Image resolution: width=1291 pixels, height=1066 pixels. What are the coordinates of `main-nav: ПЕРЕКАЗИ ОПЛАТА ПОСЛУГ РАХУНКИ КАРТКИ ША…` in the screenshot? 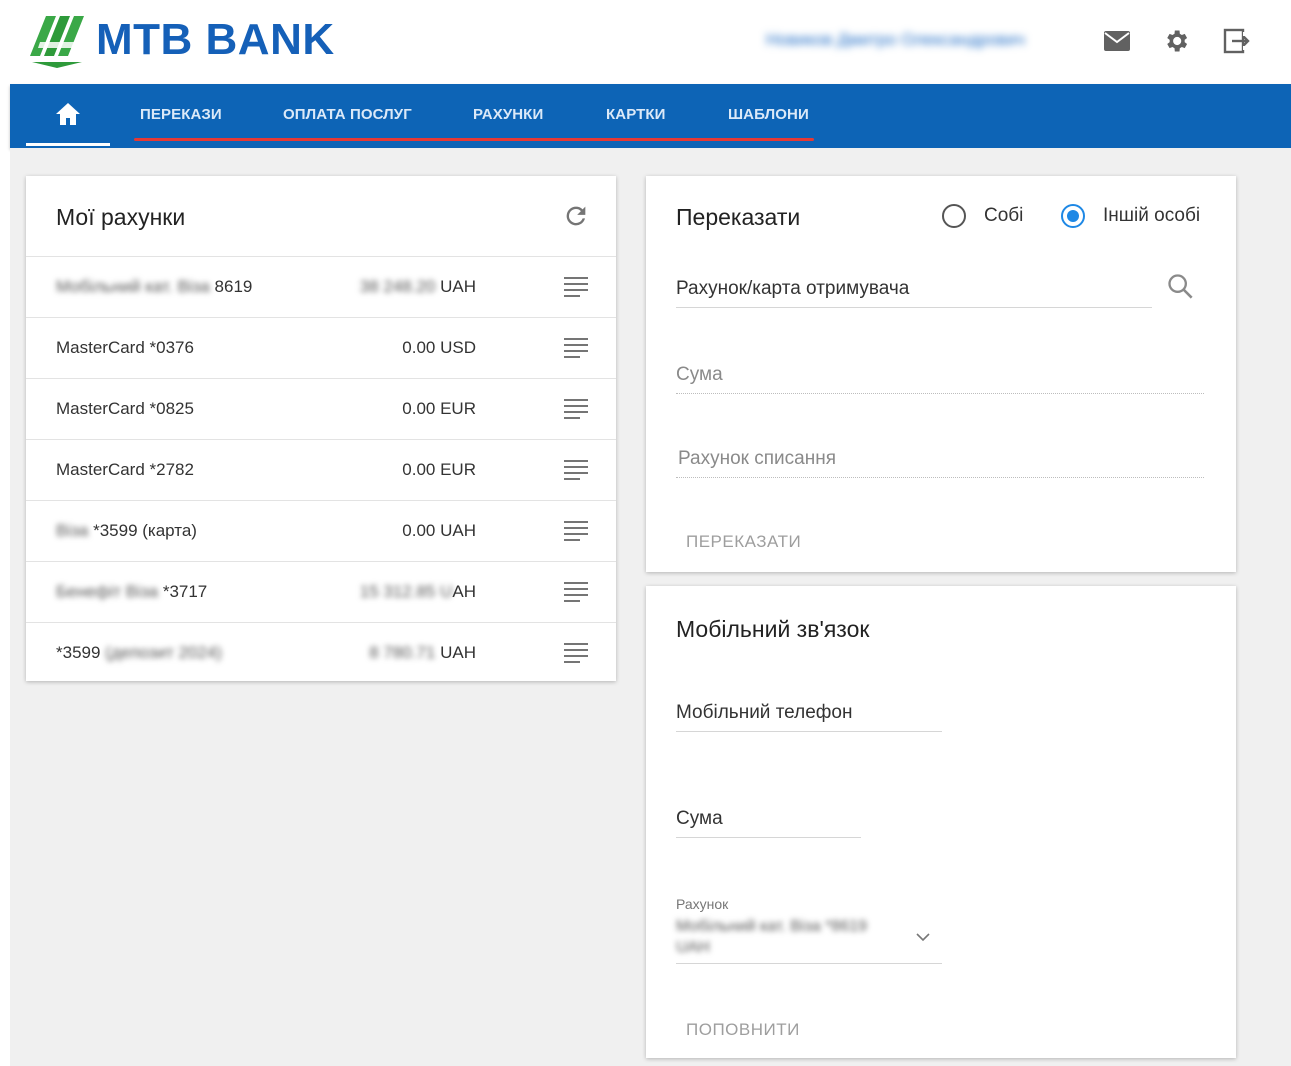 It's located at (650, 116).